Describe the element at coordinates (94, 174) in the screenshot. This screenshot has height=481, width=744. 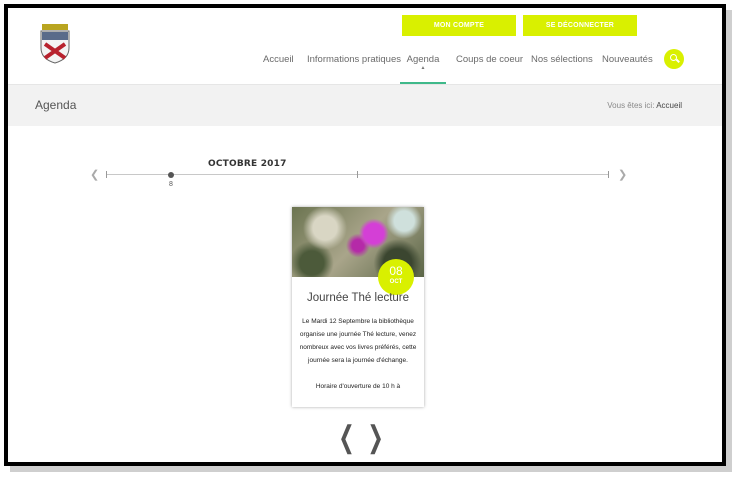
I see `chevron-left-icon: ❮` at that location.